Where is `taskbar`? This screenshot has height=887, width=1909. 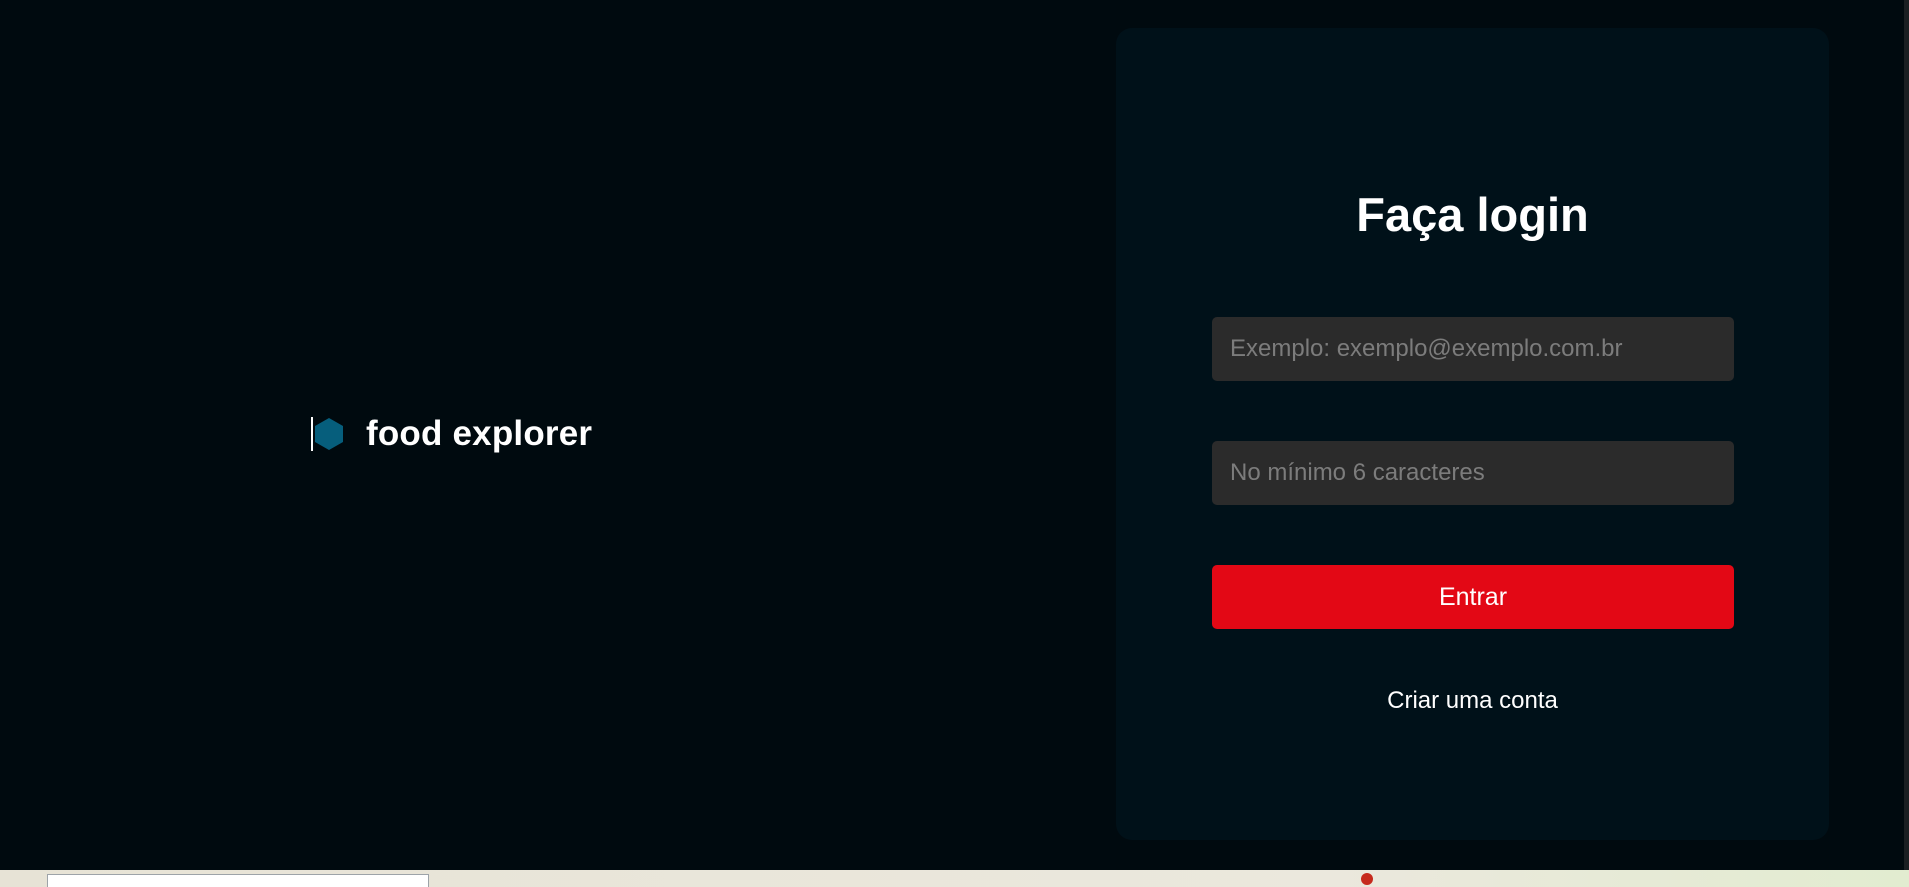 taskbar is located at coordinates (954, 878).